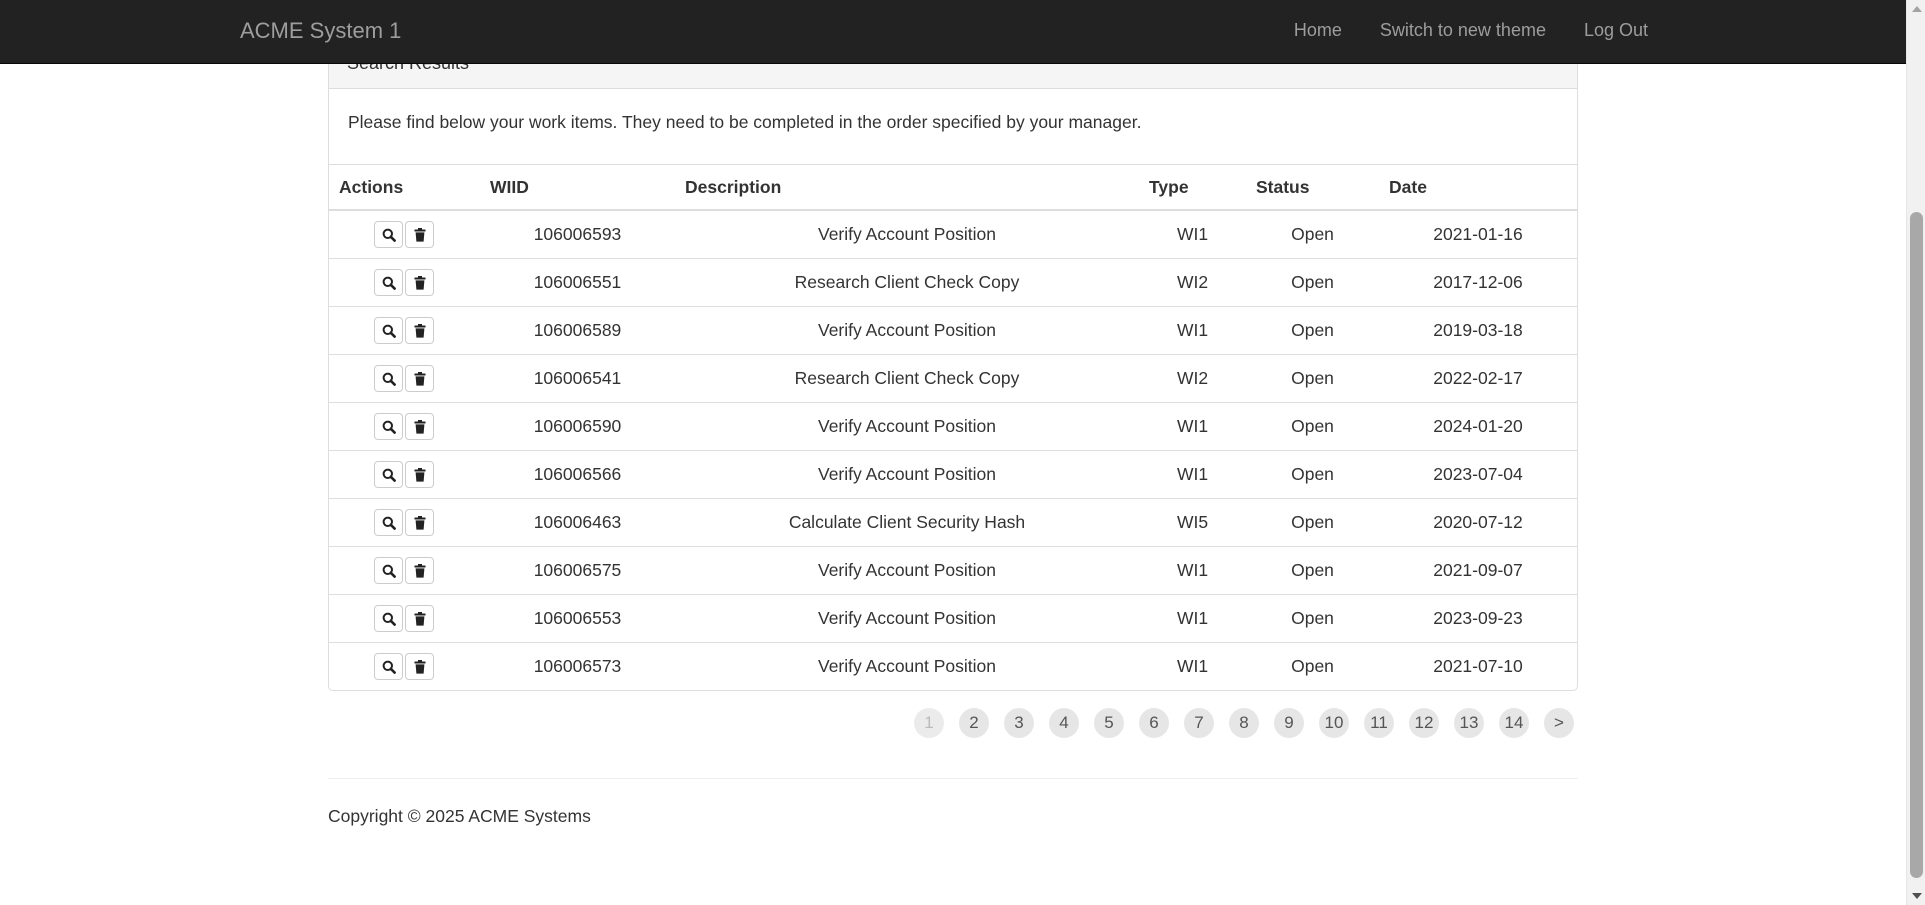  I want to click on date-cell: 2019-03-18, so click(1478, 330).